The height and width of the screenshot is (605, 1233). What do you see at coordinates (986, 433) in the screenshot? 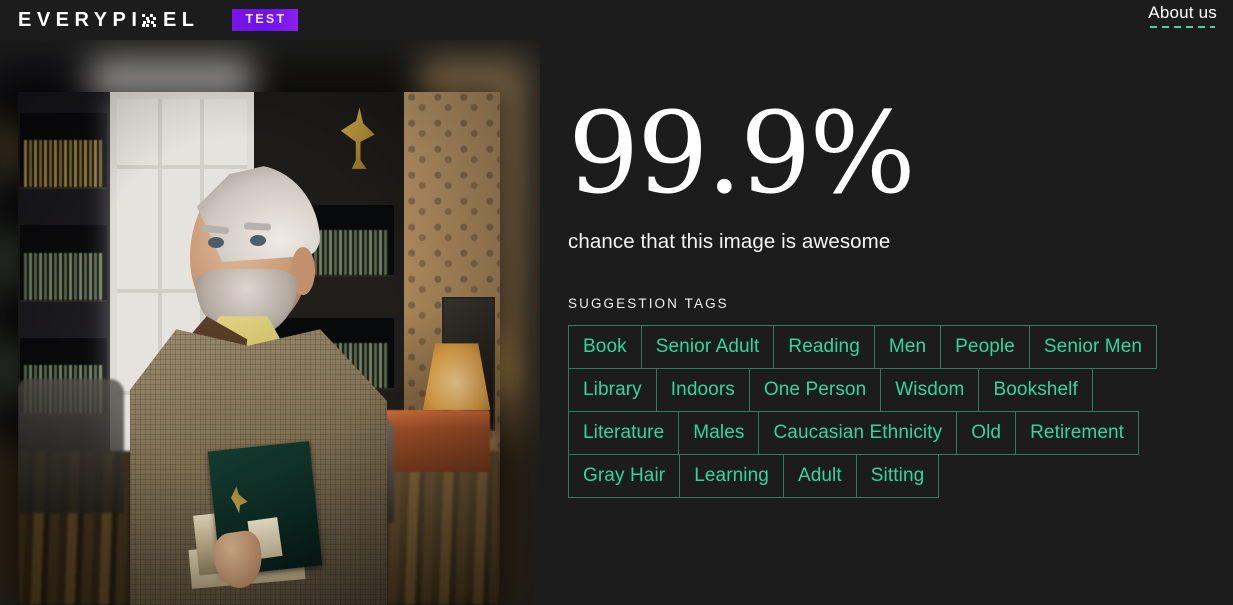
I see `suggestion-tag: Old` at bounding box center [986, 433].